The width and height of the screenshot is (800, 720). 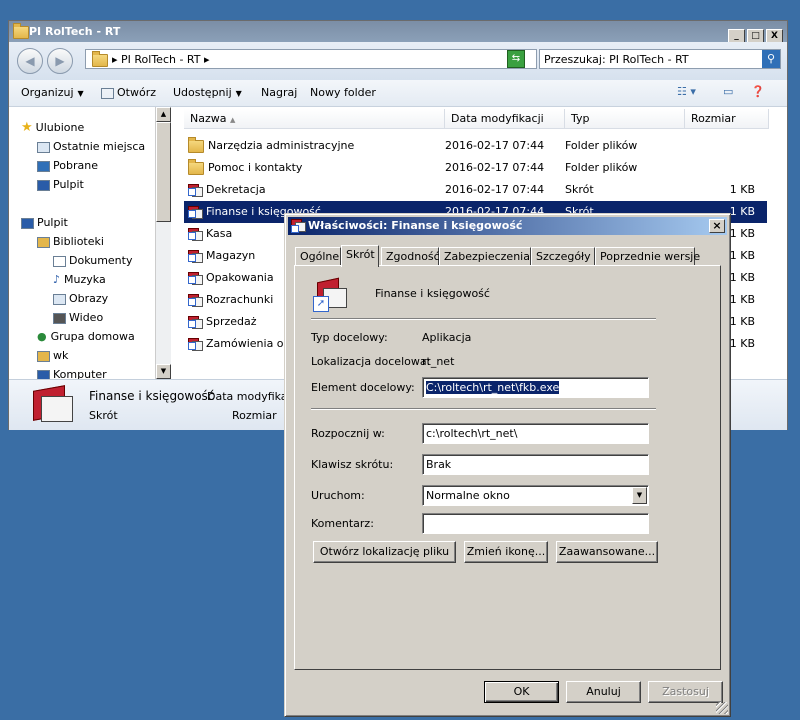 I want to click on search-input: Przeszukaj: PI RolTech - RT ⚲, so click(x=660, y=59).